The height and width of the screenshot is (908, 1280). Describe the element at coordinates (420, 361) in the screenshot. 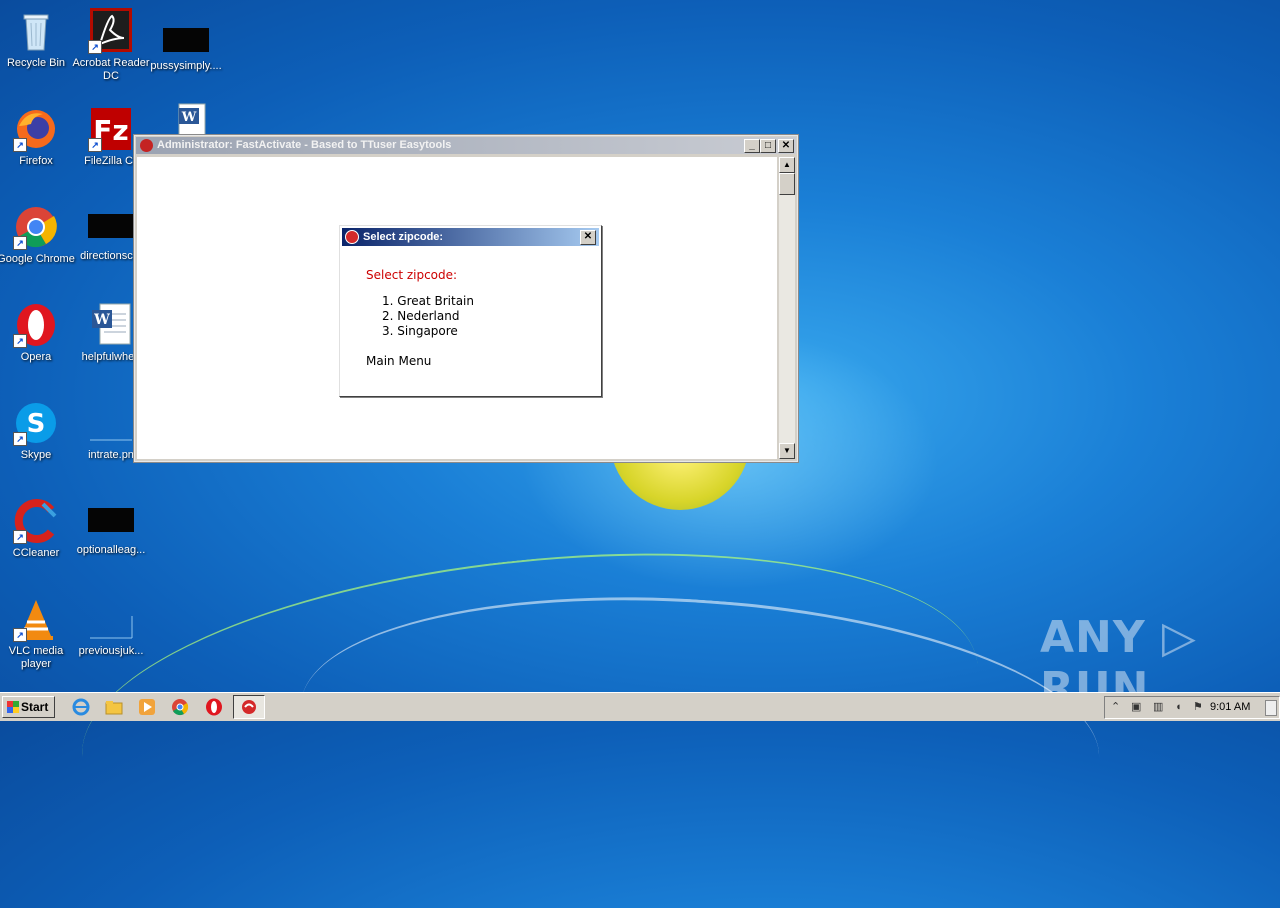

I see `main-menu-link: Main Menu` at that location.